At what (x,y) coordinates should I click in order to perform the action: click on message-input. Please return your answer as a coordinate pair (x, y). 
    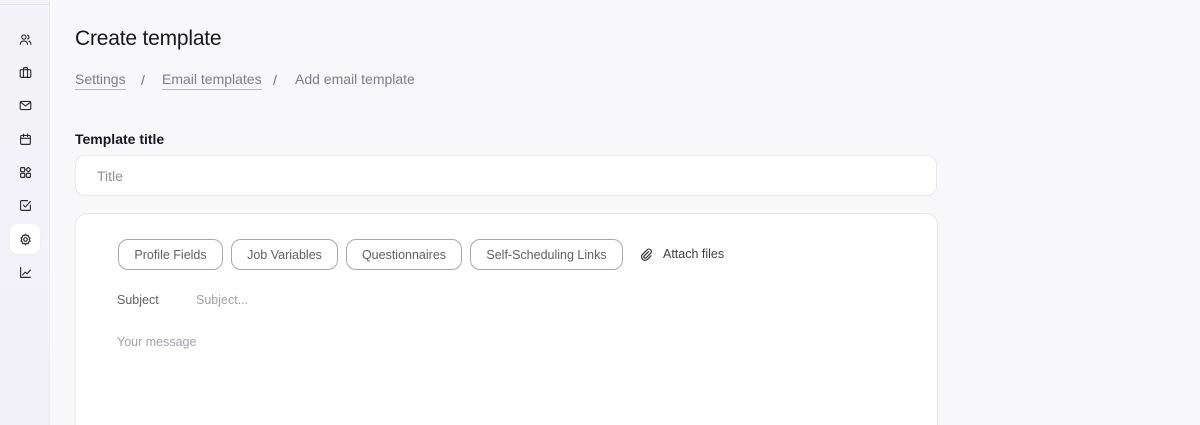
    Looking at the image, I should click on (507, 380).